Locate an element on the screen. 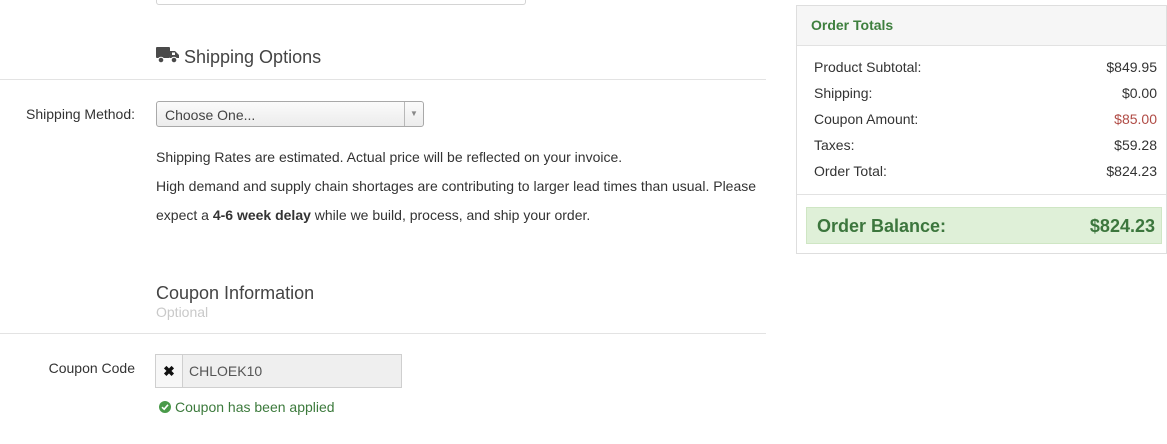 This screenshot has height=444, width=1167. coupon-information-title: Coupon Information is located at coordinates (235, 293).